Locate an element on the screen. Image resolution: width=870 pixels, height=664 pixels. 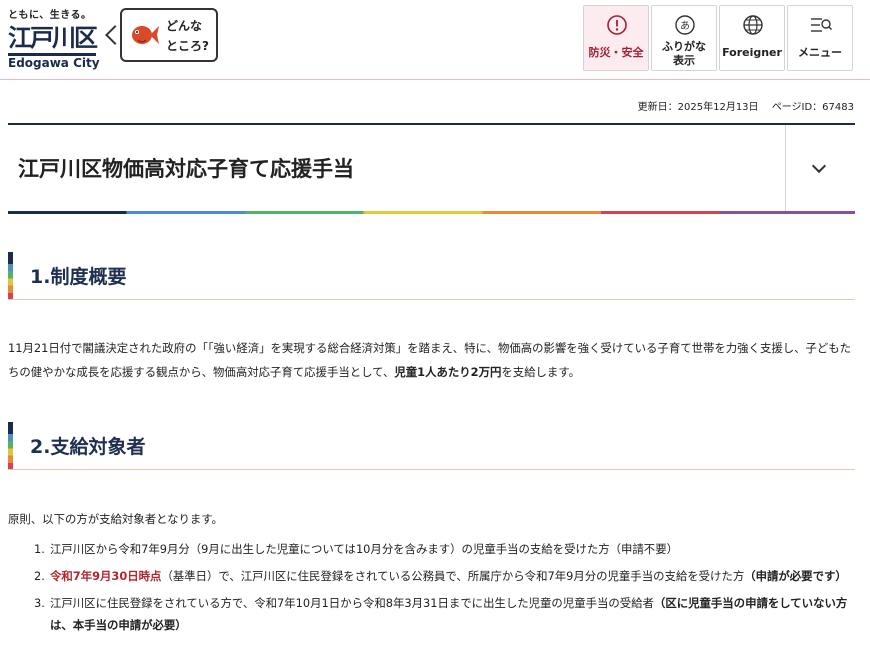
furigana-button: あ ふりがな 表示 is located at coordinates (684, 38).